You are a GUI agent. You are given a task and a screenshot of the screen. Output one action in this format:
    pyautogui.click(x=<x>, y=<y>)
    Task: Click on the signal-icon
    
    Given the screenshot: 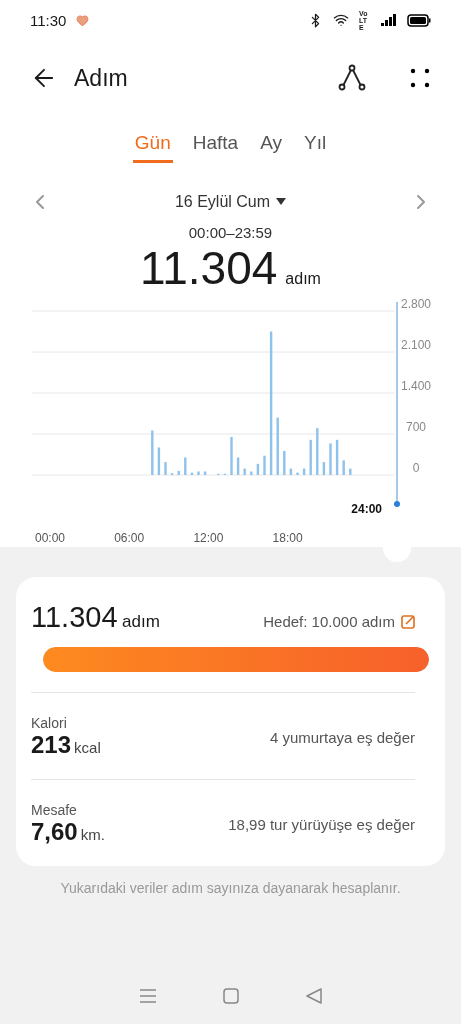 What is the action you would take?
    pyautogui.click(x=389, y=20)
    